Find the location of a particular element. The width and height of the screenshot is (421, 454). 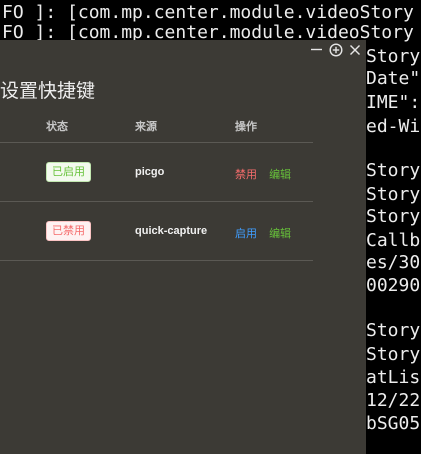

terminal-line: es/300 is located at coordinates (393, 262).